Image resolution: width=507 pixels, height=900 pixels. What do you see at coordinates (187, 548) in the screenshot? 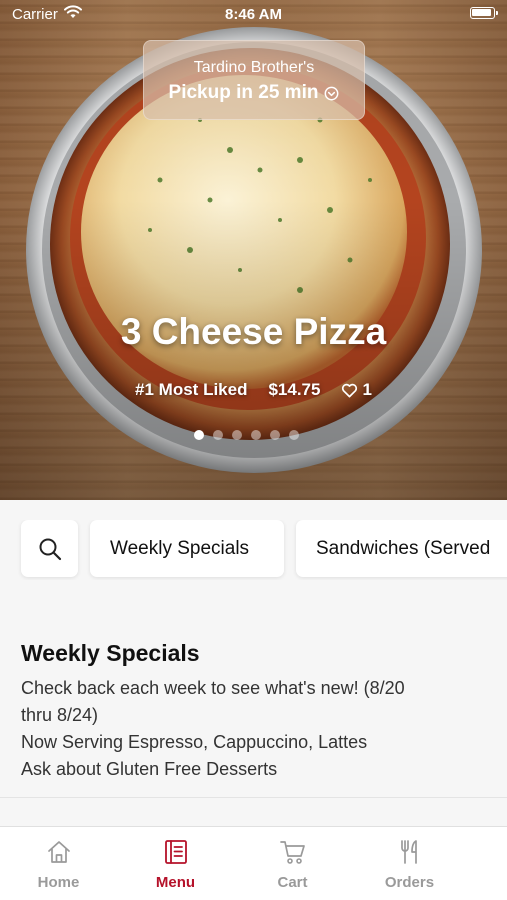
I see `category-tab-weekly-specials: Weekly Specials` at bounding box center [187, 548].